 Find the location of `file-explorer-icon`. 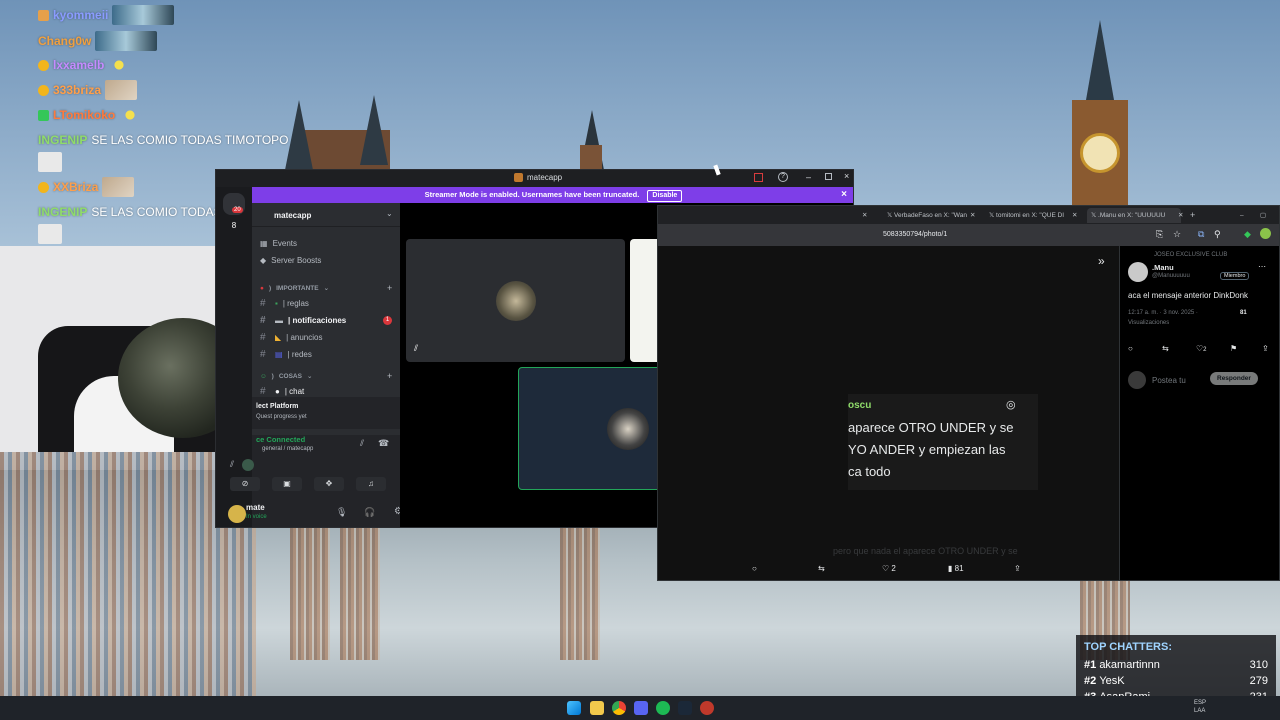

file-explorer-icon is located at coordinates (597, 708).